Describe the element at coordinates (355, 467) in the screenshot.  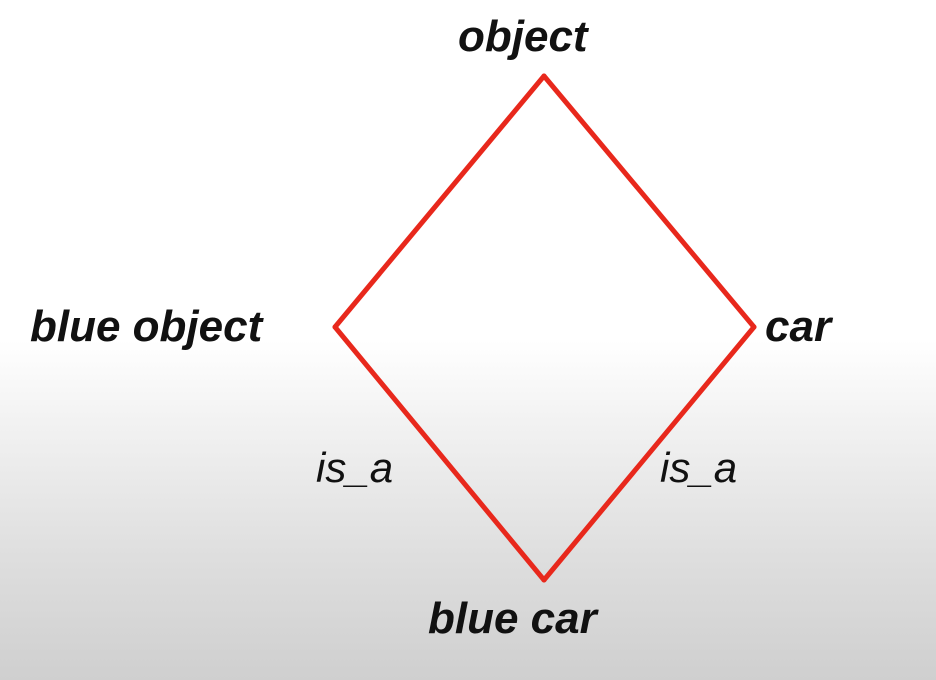
I see `edge-label-is-a-left: is_a` at that location.